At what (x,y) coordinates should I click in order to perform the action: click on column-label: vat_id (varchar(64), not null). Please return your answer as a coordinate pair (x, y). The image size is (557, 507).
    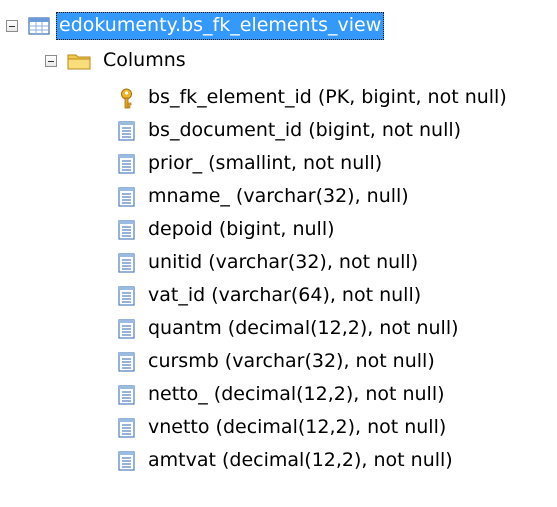
    Looking at the image, I should click on (285, 295).